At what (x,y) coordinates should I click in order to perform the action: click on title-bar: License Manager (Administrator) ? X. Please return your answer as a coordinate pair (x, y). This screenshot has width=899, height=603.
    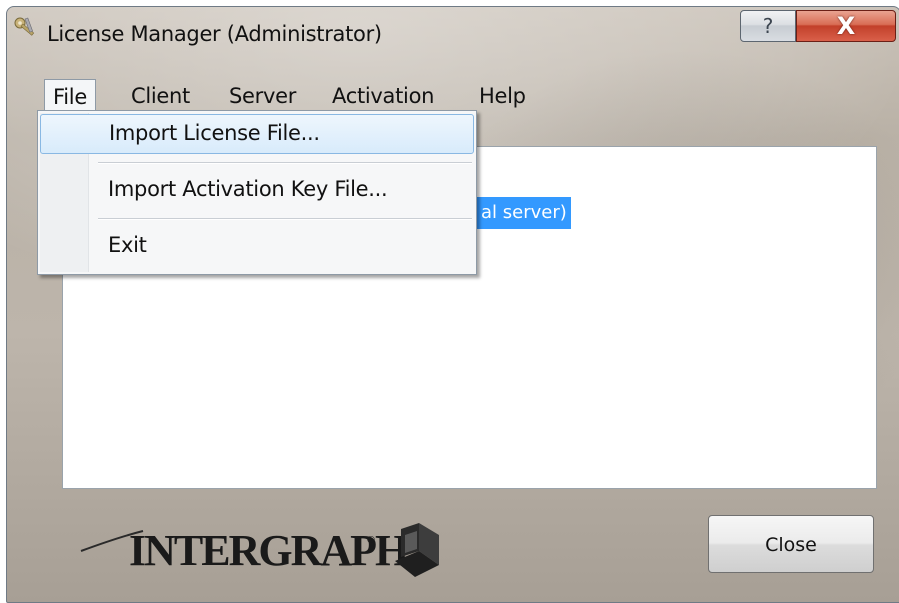
    Looking at the image, I should click on (453, 27).